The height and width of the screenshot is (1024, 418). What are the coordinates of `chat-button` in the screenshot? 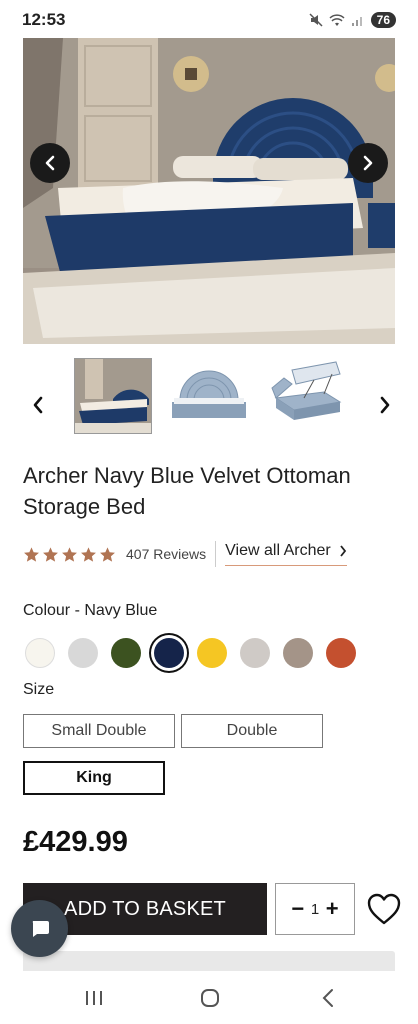 It's located at (39, 928).